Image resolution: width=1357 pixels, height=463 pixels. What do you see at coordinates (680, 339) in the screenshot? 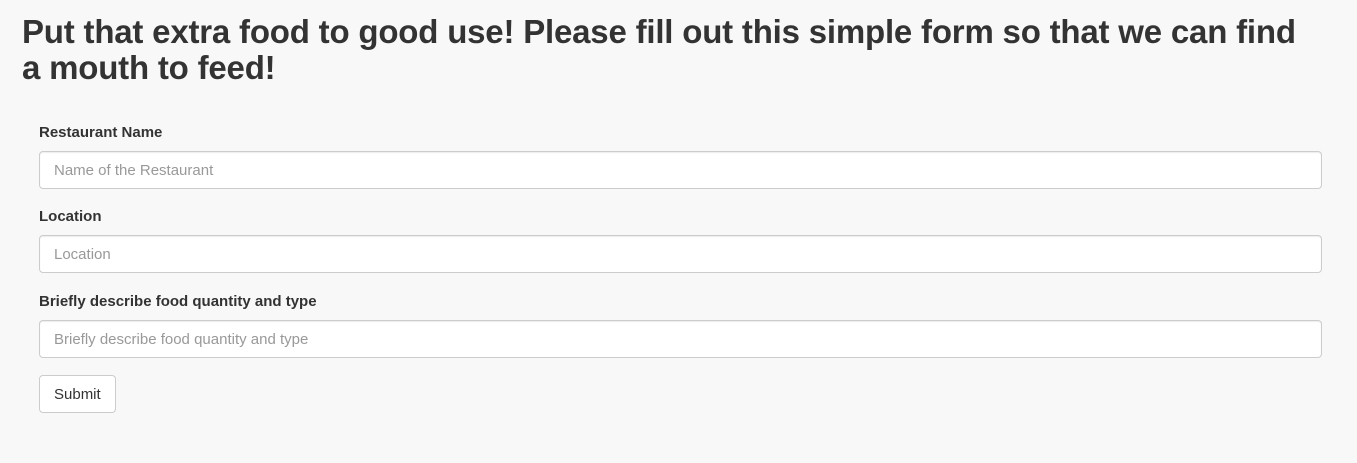
I see `food-description-input` at bounding box center [680, 339].